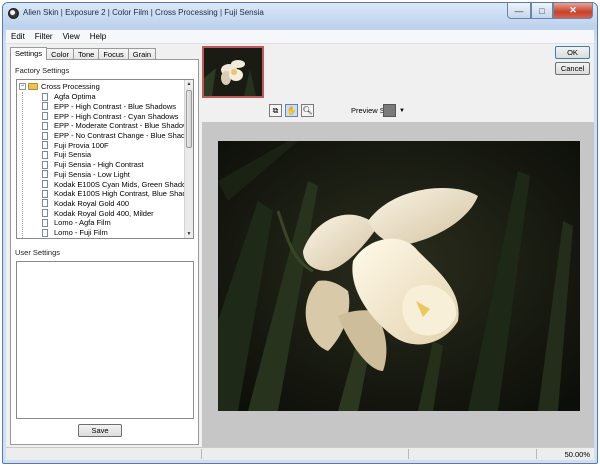 Image resolution: width=600 pixels, height=466 pixels. Describe the element at coordinates (123, 126) in the screenshot. I see `preset-label: EPP - Moderate Contrast - Blue Shadows` at that location.